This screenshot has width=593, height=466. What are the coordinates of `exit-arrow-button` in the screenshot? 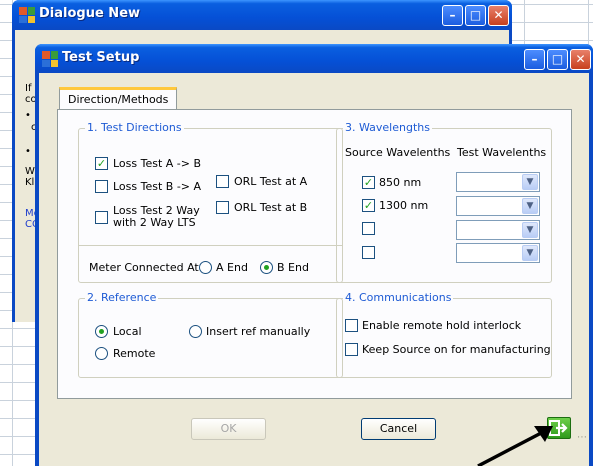 It's located at (559, 428).